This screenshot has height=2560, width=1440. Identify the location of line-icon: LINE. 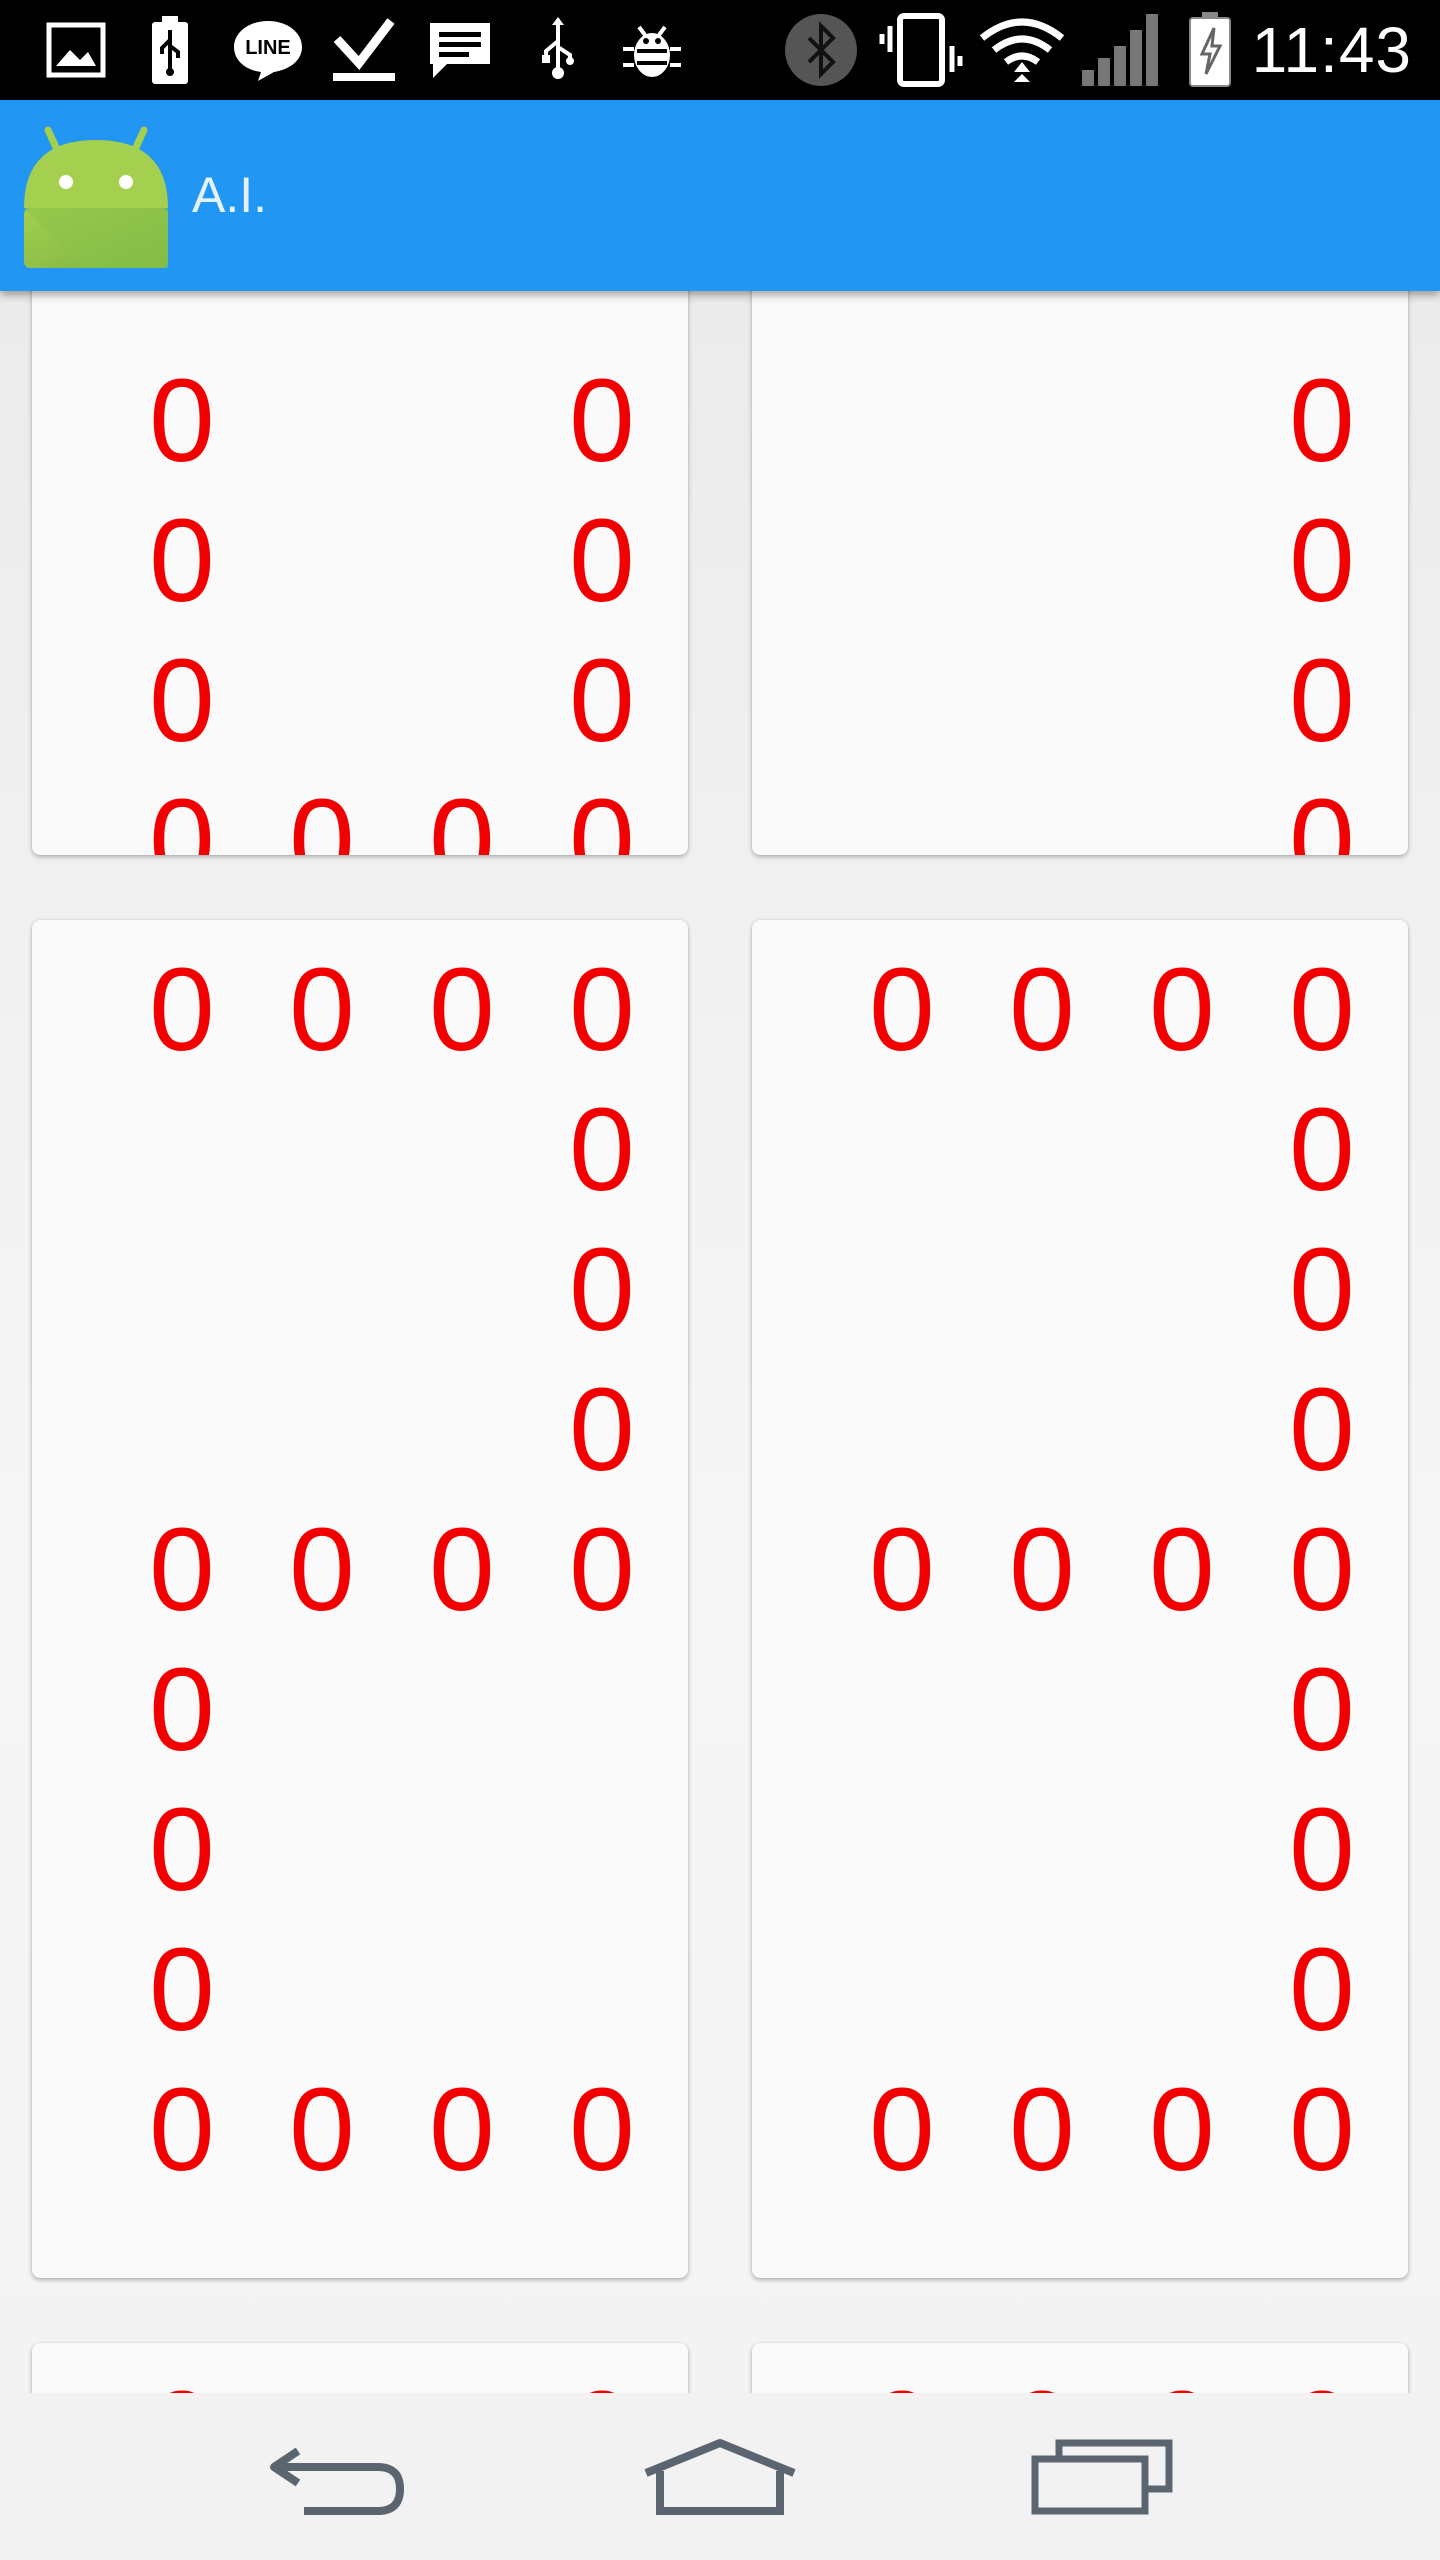
(268, 50).